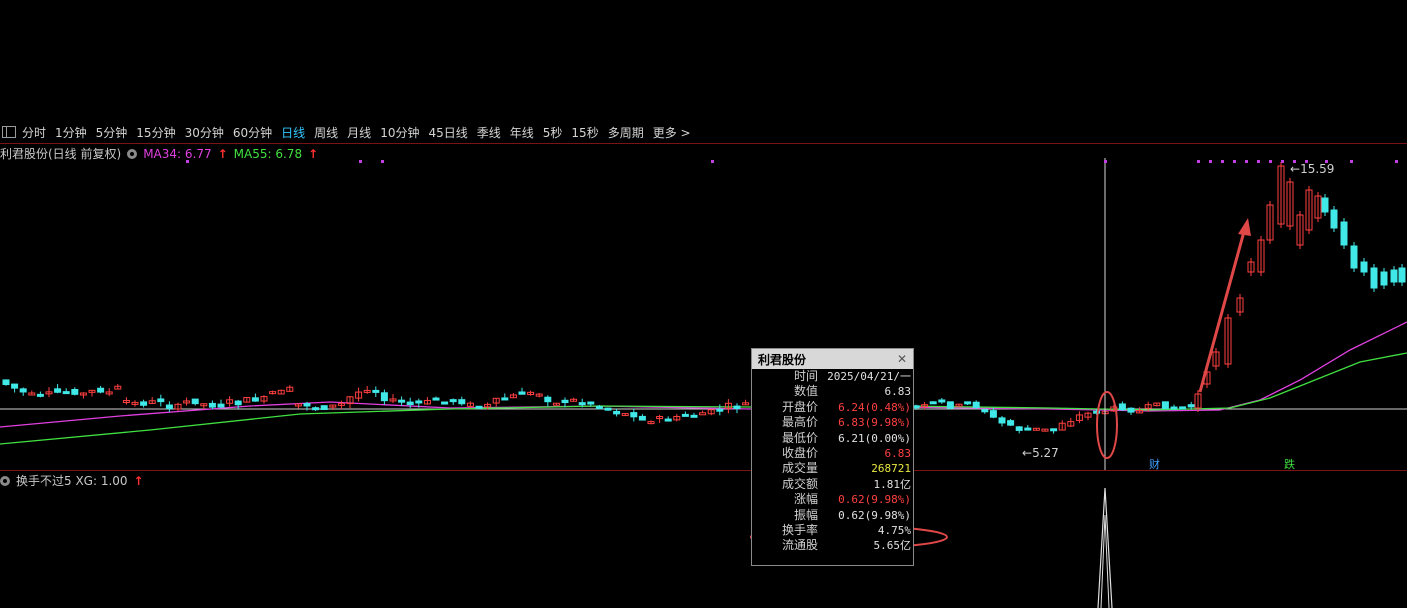 This screenshot has width=1407, height=608. What do you see at coordinates (874, 438) in the screenshot?
I see `info-row-value: 6.21(0.00%)` at bounding box center [874, 438].